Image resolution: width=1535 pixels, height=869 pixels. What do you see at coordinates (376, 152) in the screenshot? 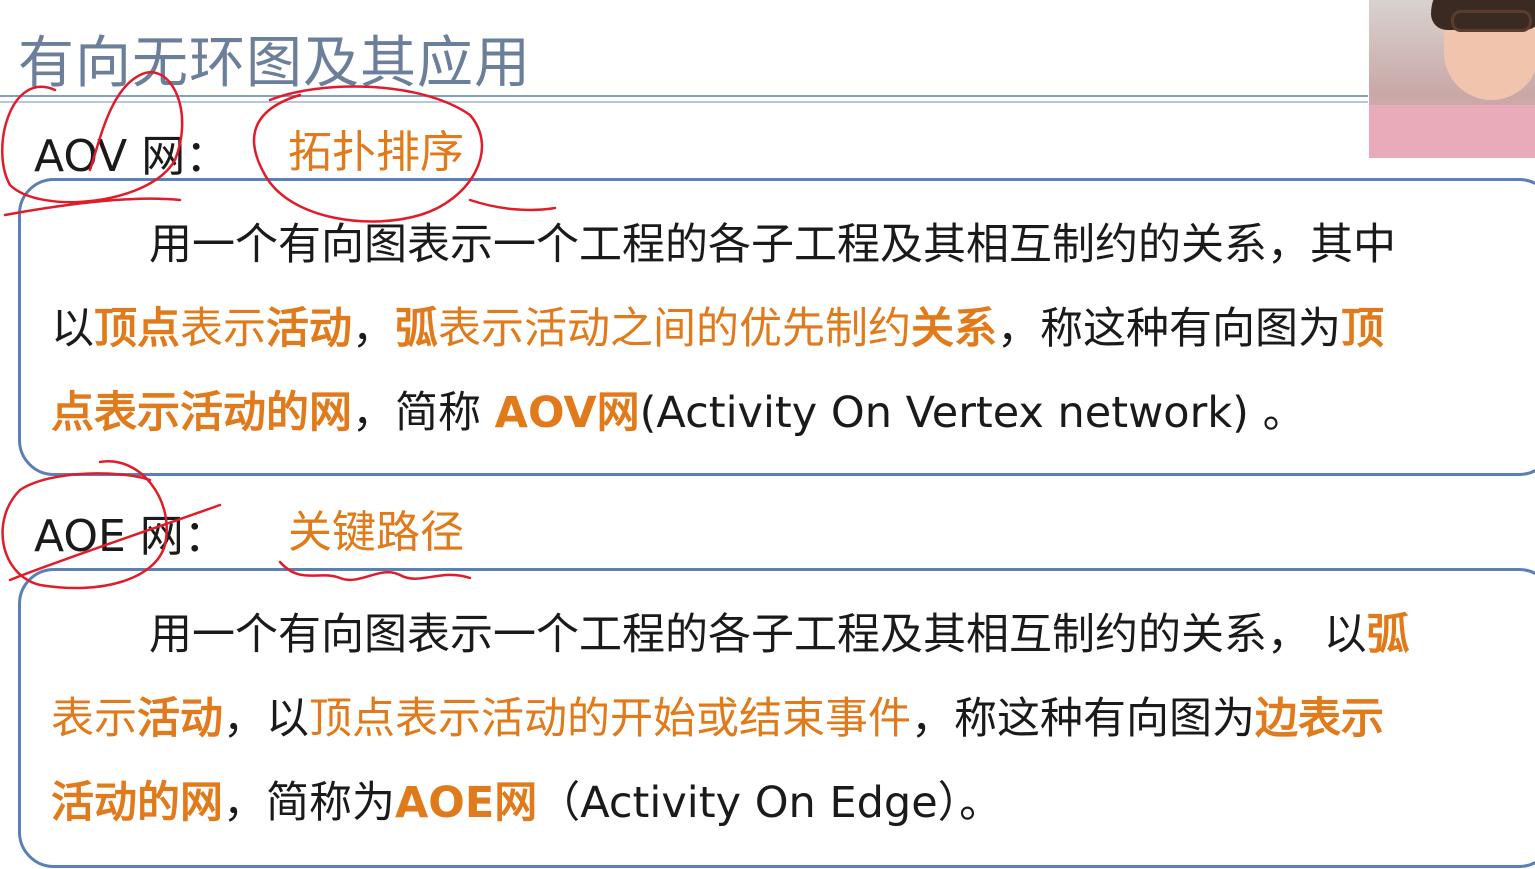
I see `aov-tag-topological-sort: 拓扑排序` at bounding box center [376, 152].